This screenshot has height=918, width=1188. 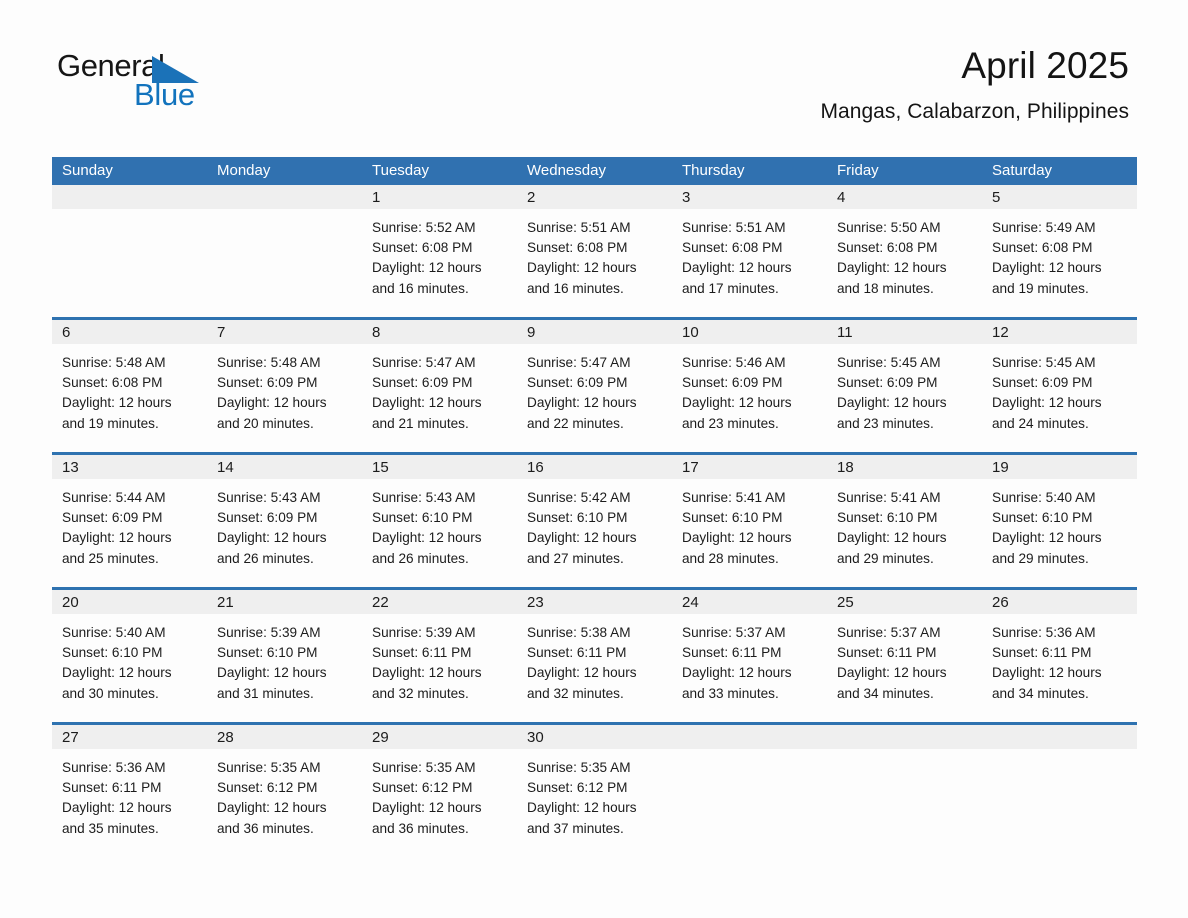 I want to click on date-band: 30, so click(x=594, y=737).